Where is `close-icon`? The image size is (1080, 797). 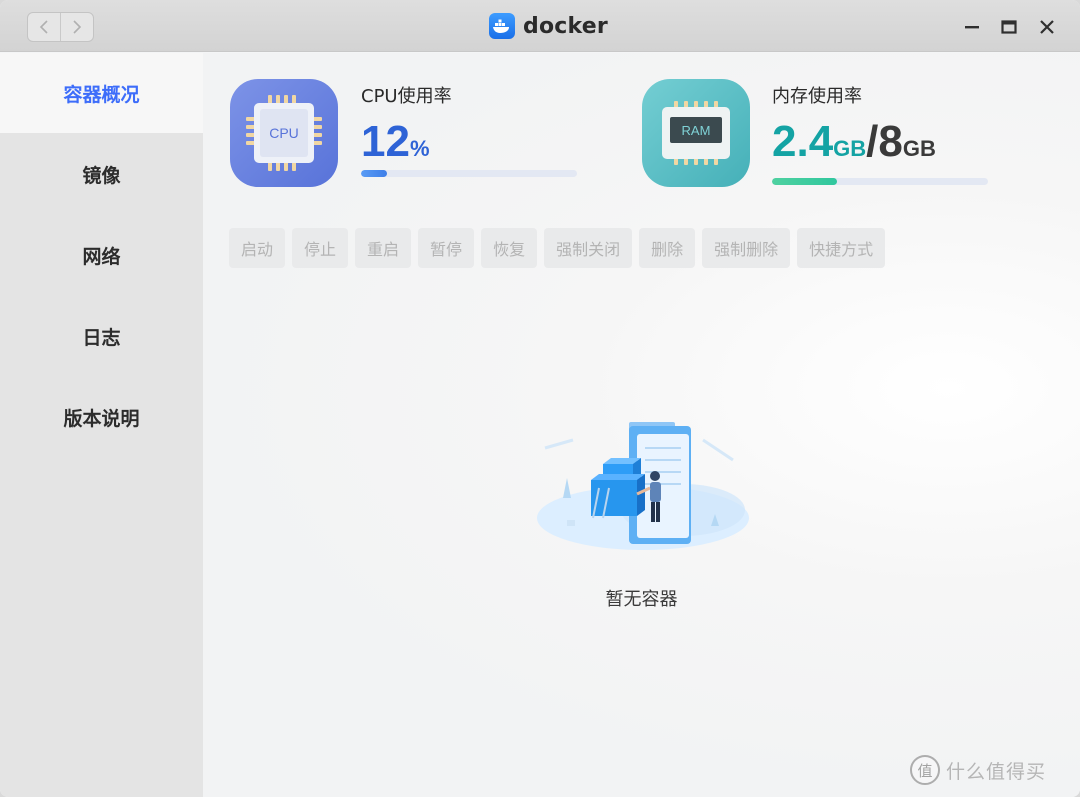 close-icon is located at coordinates (1047, 27).